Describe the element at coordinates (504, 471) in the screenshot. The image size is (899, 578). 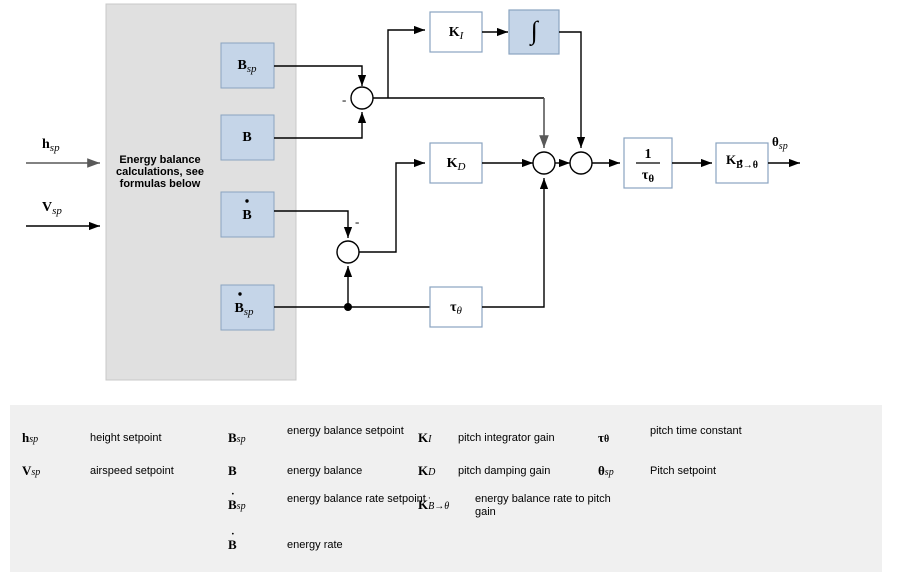
I see `legend-desc-K-D: pitch damping gain` at that location.